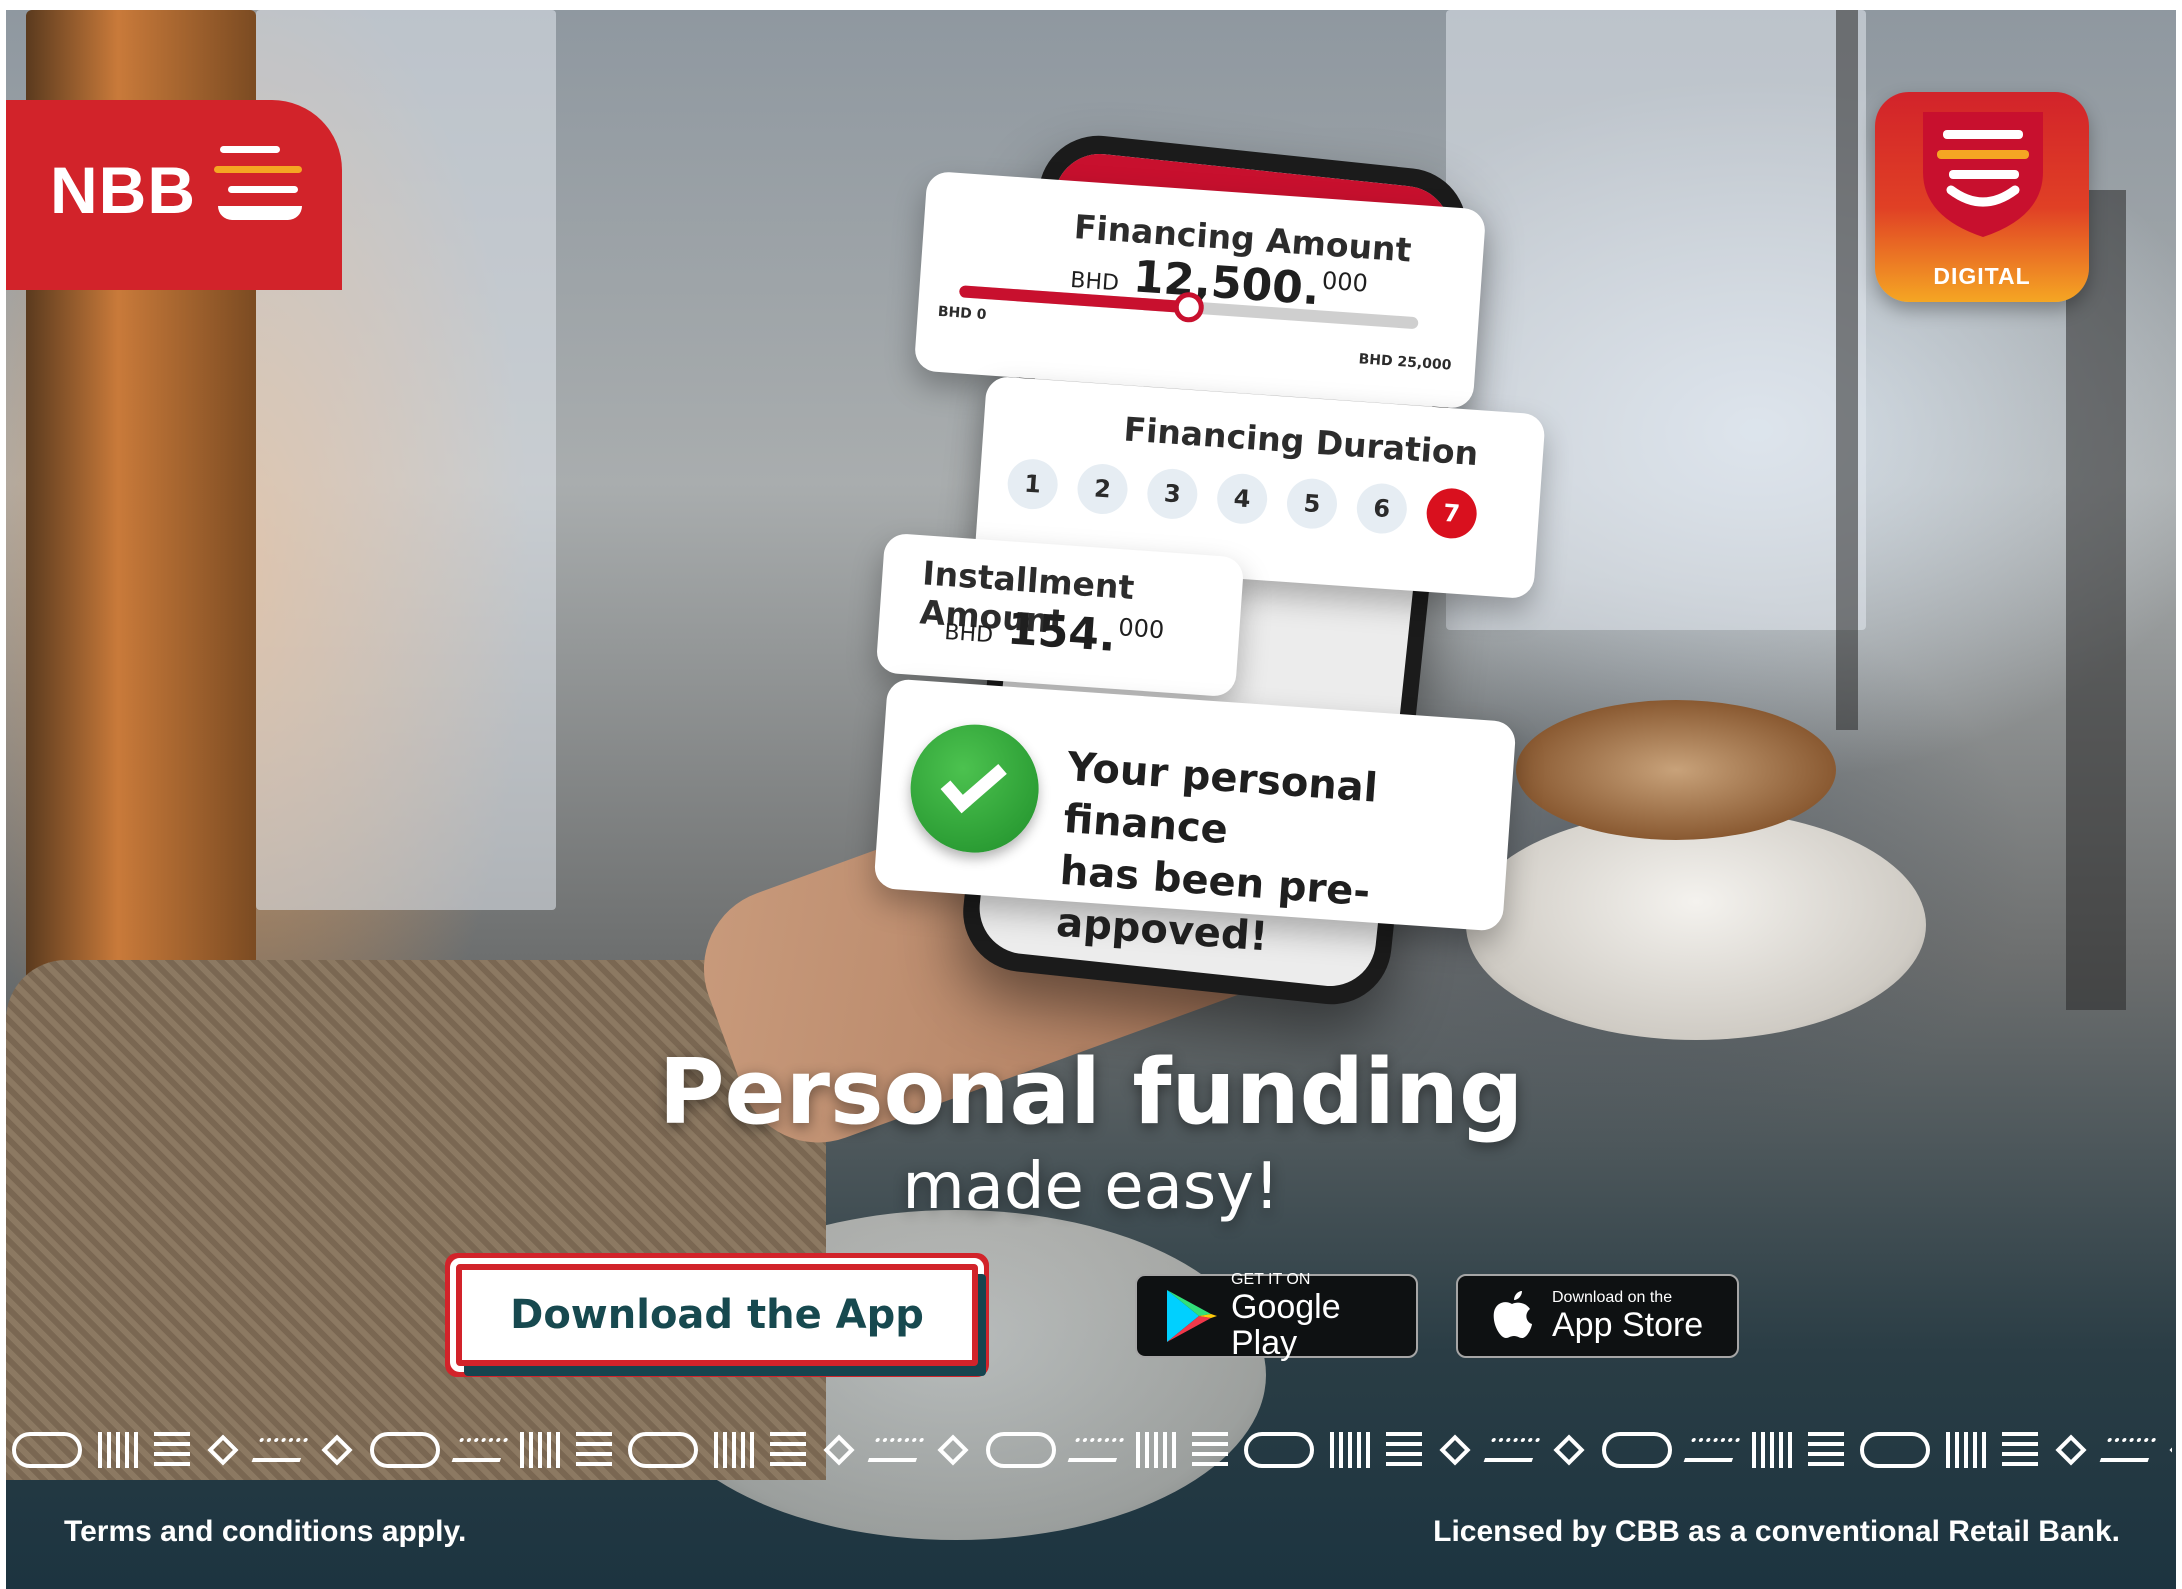 The image size is (2182, 1589). Describe the element at coordinates (1032, 484) in the screenshot. I see `duration-option-1: 1` at that location.